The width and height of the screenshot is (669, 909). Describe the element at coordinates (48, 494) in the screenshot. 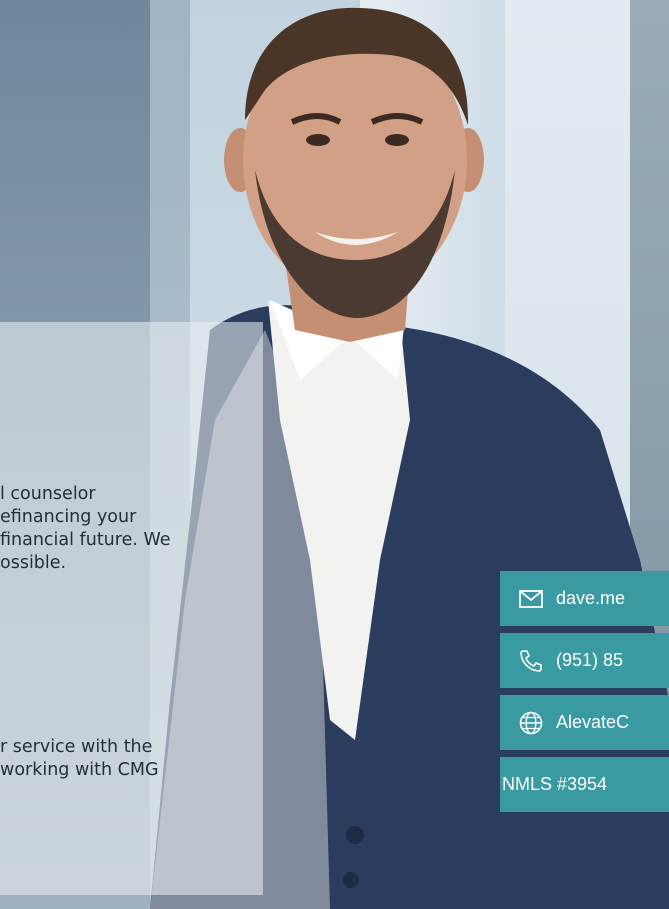

I see `intro-line: l counselor` at that location.